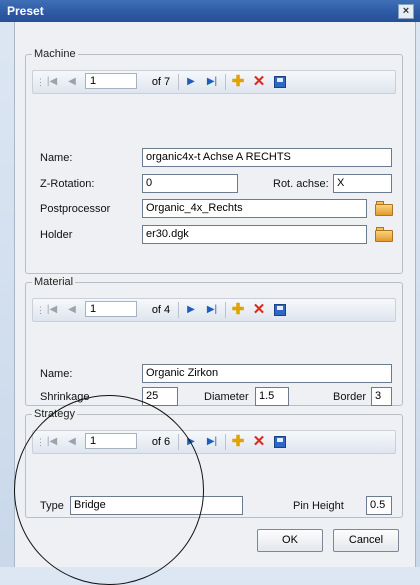 This screenshot has width=420, height=585. What do you see at coordinates (406, 11) in the screenshot?
I see `close-icon: ×` at bounding box center [406, 11].